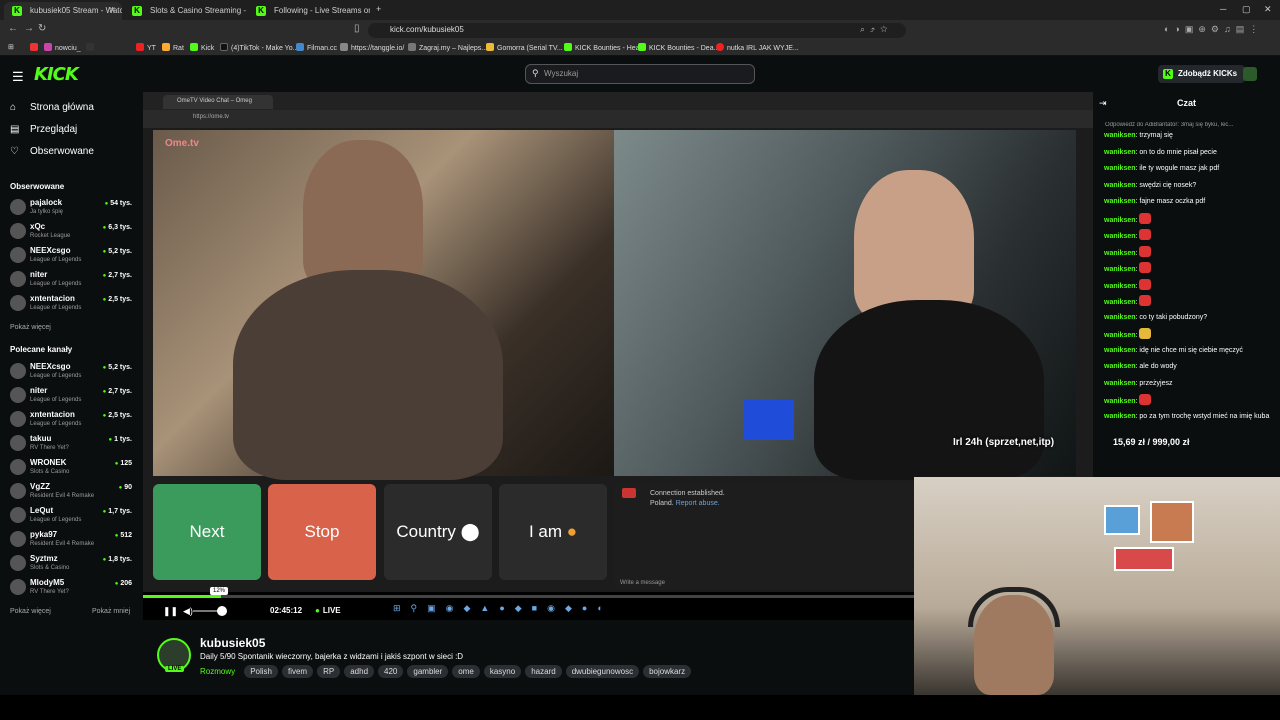  Describe the element at coordinates (297, 671) in the screenshot. I see `tag-chip: fivem` at that location.